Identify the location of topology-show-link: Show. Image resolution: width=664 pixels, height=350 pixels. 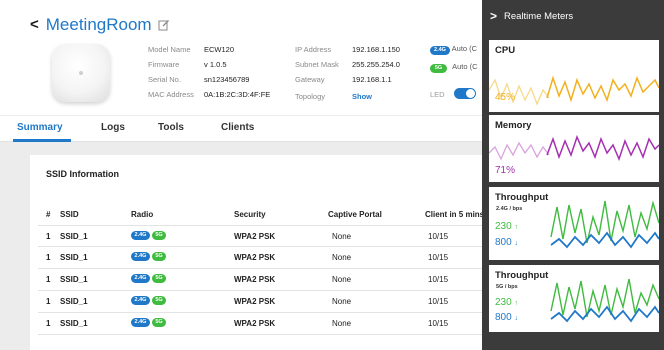
(362, 96).